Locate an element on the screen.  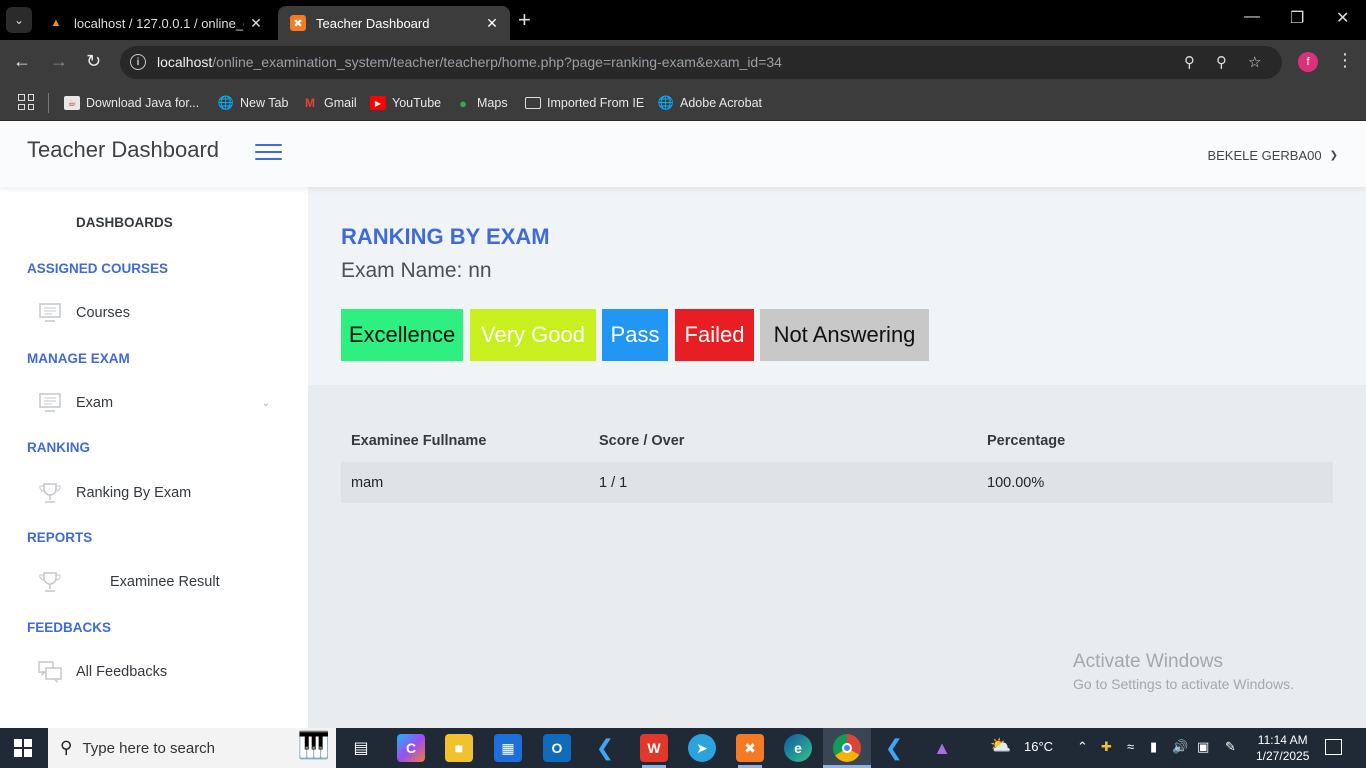
watermark-title: Activate Windows is located at coordinates (1148, 661).